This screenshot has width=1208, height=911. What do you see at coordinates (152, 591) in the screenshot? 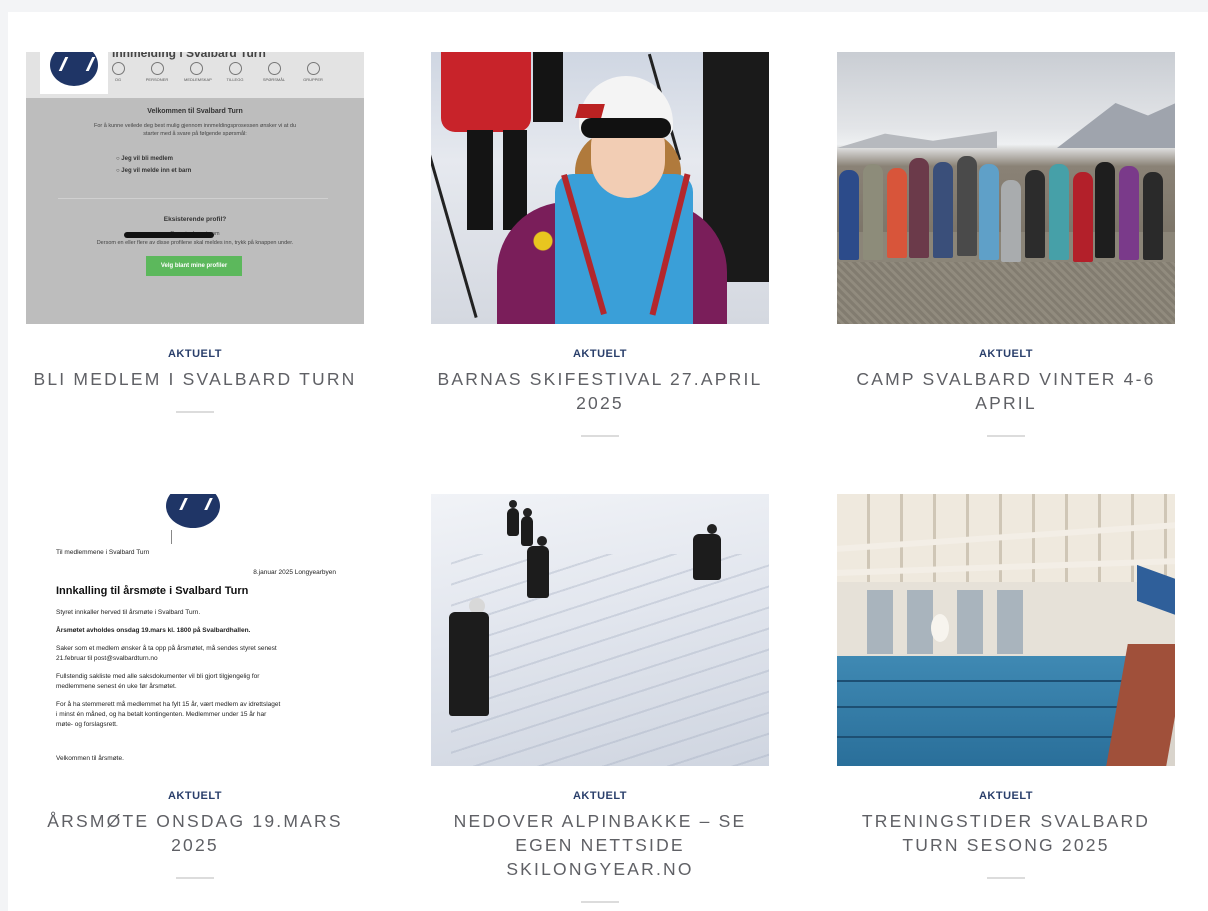
I see `doc-heading: Innkalling til årsmøte i Svalbard Turn` at bounding box center [152, 591].